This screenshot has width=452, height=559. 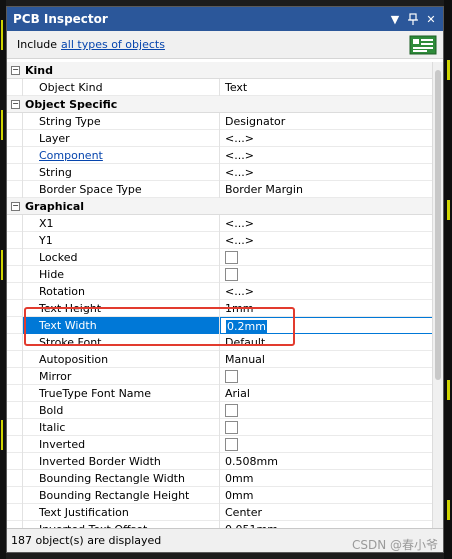 I want to click on locked-checkbox, so click(x=231, y=257).